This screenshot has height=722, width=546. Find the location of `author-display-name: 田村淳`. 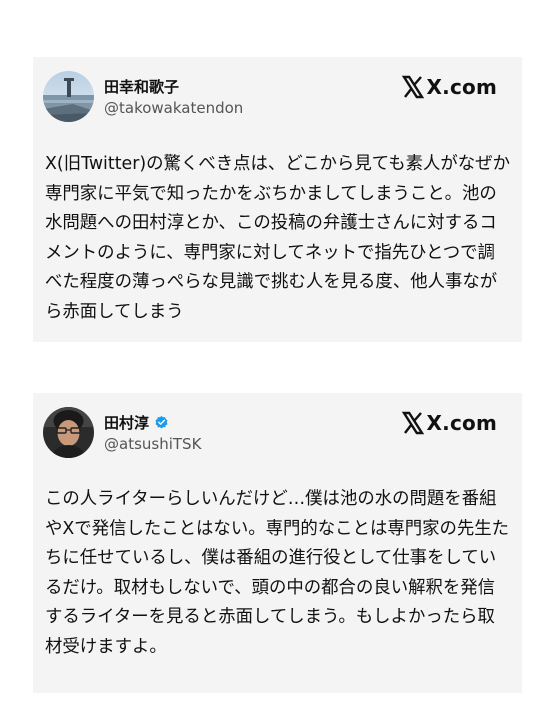

author-display-name: 田村淳 is located at coordinates (126, 422).